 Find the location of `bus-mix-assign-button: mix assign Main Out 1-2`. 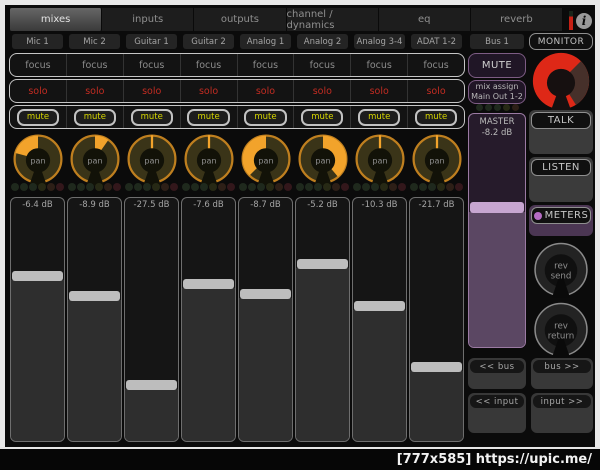

bus-mix-assign-button: mix assign Main Out 1-2 is located at coordinates (497, 92).